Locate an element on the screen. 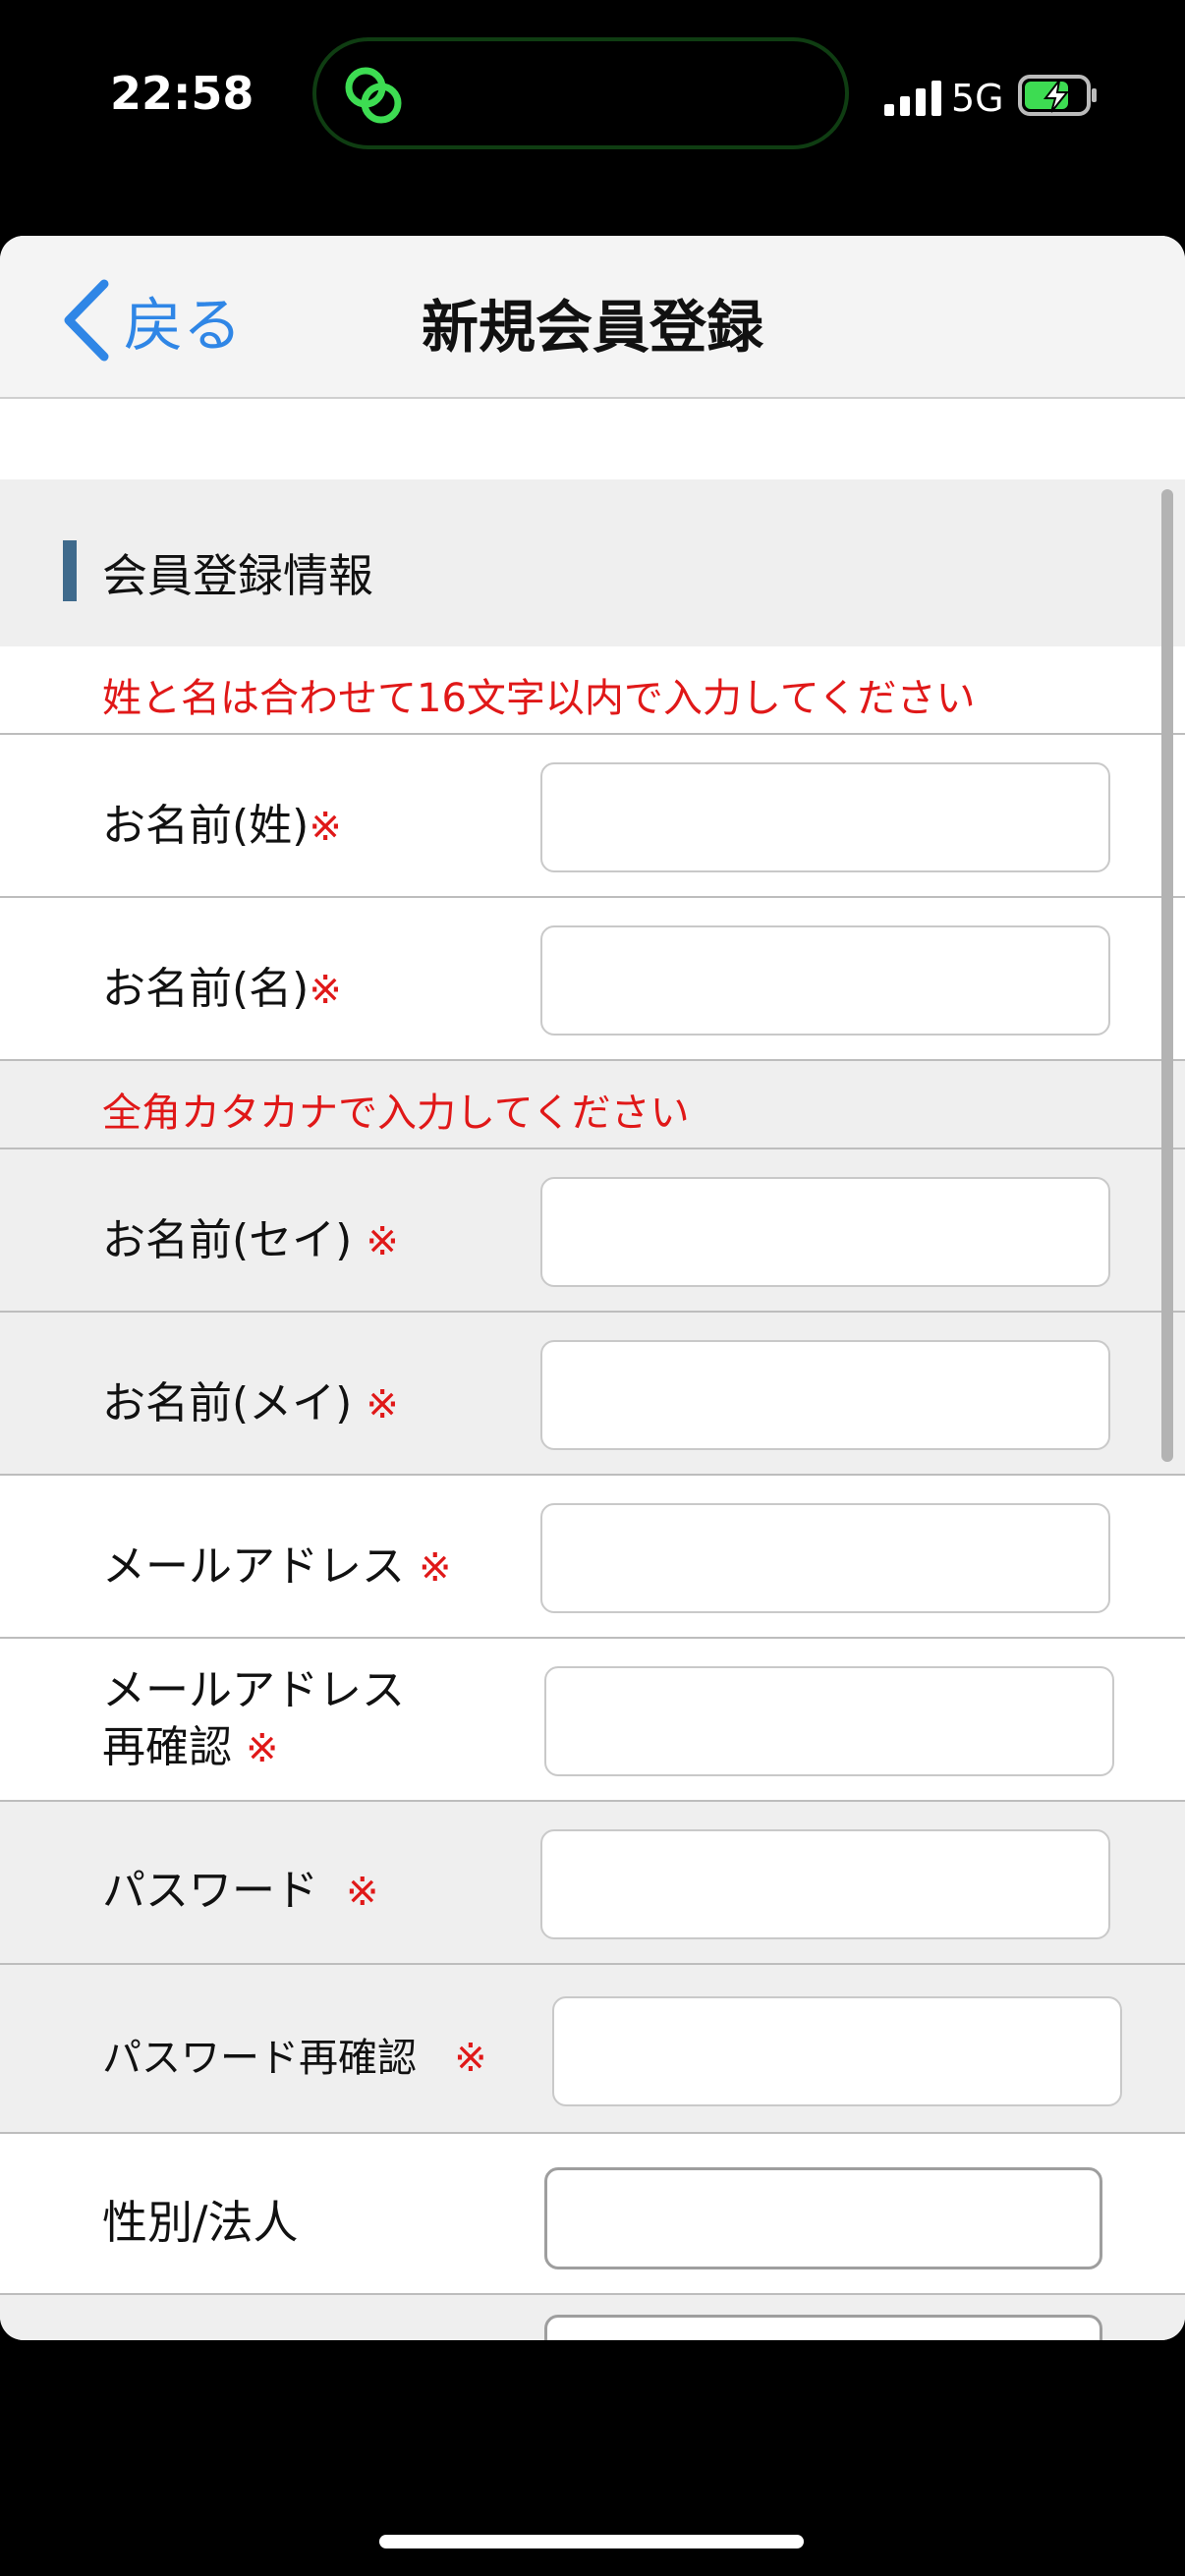  password-label: パスワード ※ is located at coordinates (241, 1891).